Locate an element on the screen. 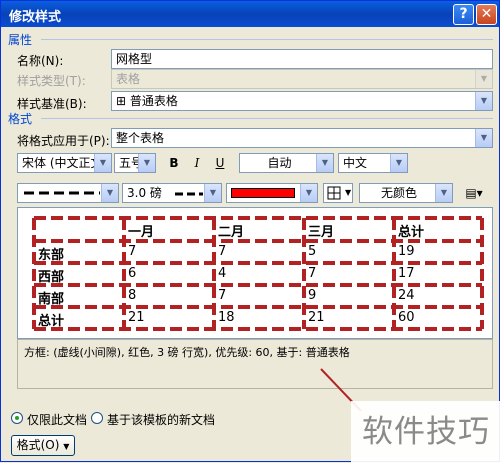 Image resolution: width=500 pixels, height=463 pixels. row-header: 东部 is located at coordinates (51, 255).